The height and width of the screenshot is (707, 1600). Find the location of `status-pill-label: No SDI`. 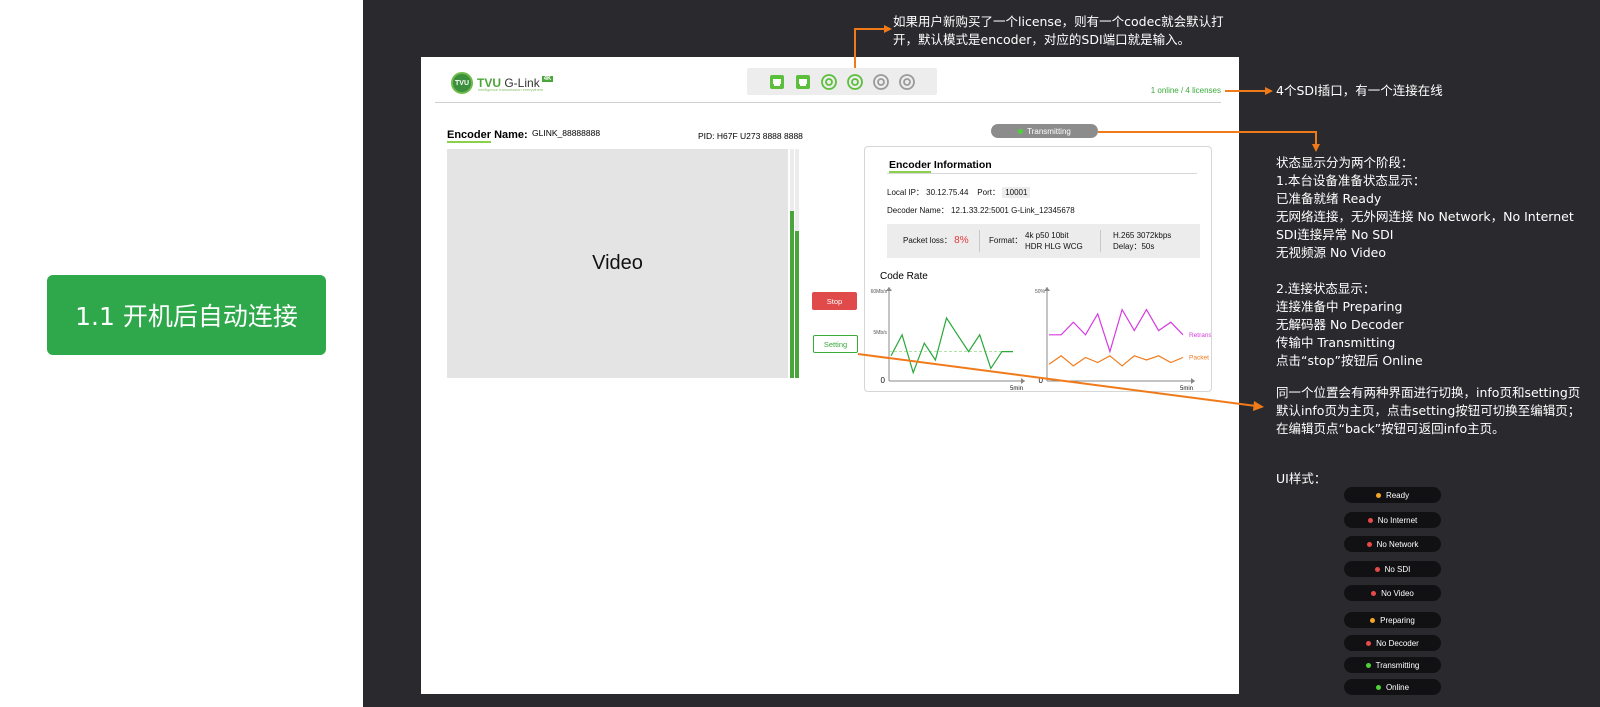

status-pill-label: No SDI is located at coordinates (1397, 569).